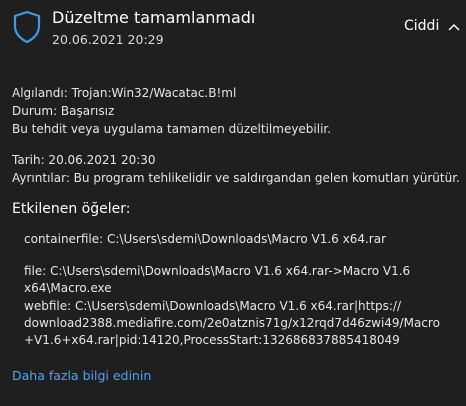 This screenshot has width=466, height=406. I want to click on notification-title: Düzeltme tamamlanmadı, so click(154, 17).